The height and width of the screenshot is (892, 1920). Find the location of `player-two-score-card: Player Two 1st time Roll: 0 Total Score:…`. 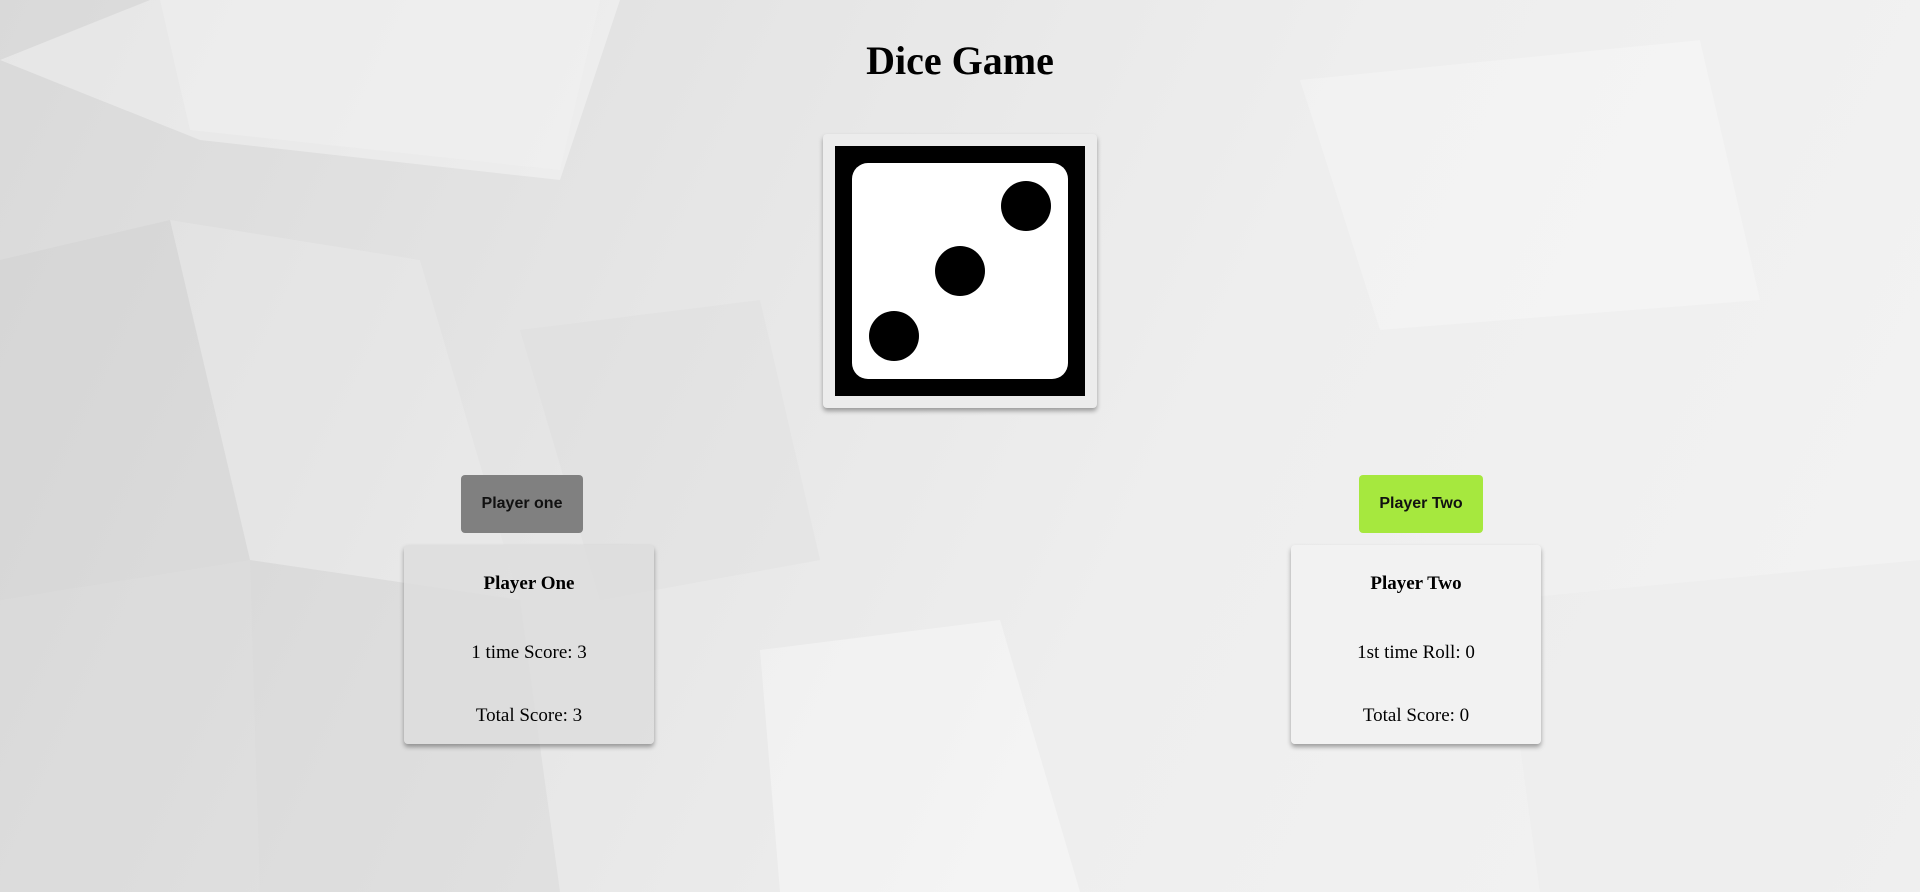

player-two-score-card: Player Two 1st time Roll: 0 Total Score:… is located at coordinates (1416, 644).